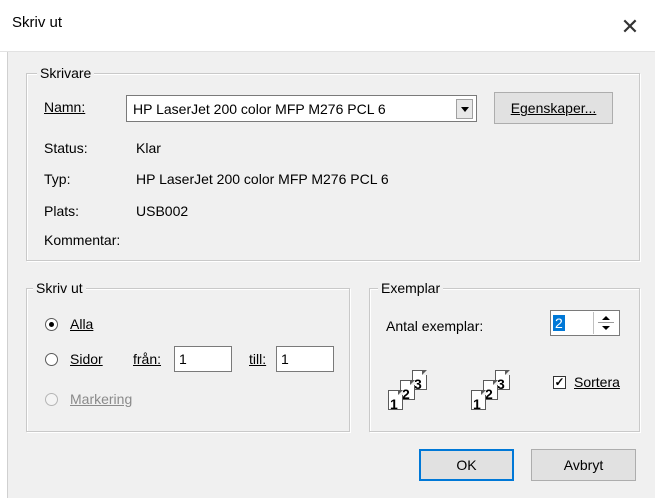 The image size is (655, 498). Describe the element at coordinates (86, 359) in the screenshot. I see `radio-pages-label: Sidor` at that location.